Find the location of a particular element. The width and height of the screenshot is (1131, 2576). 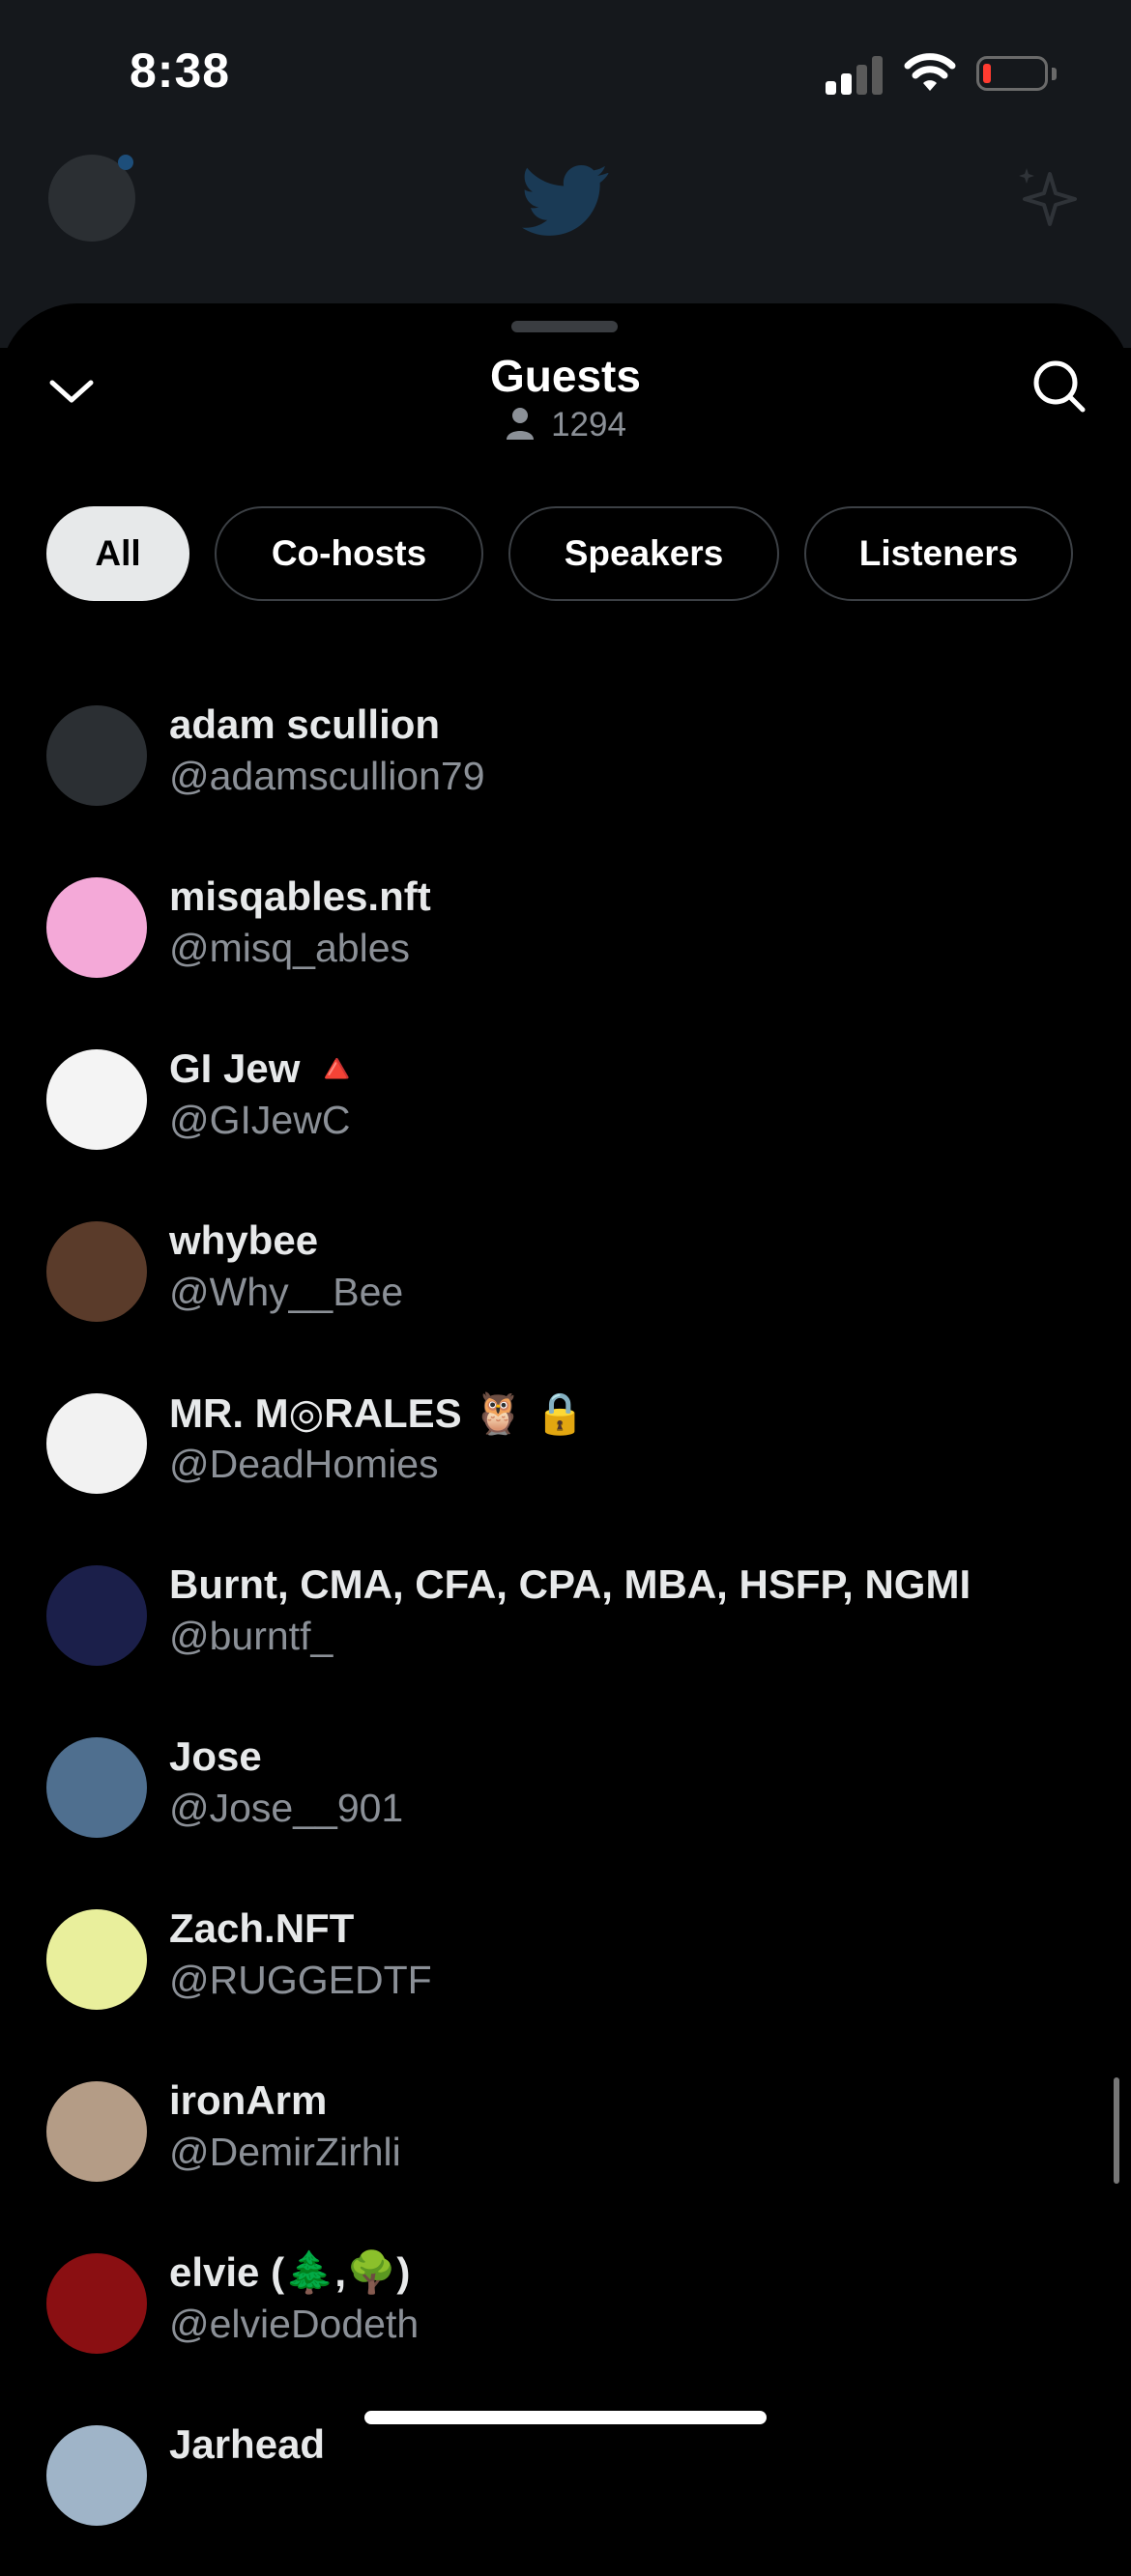

guest-handle: @Jose__901 is located at coordinates (287, 1808).